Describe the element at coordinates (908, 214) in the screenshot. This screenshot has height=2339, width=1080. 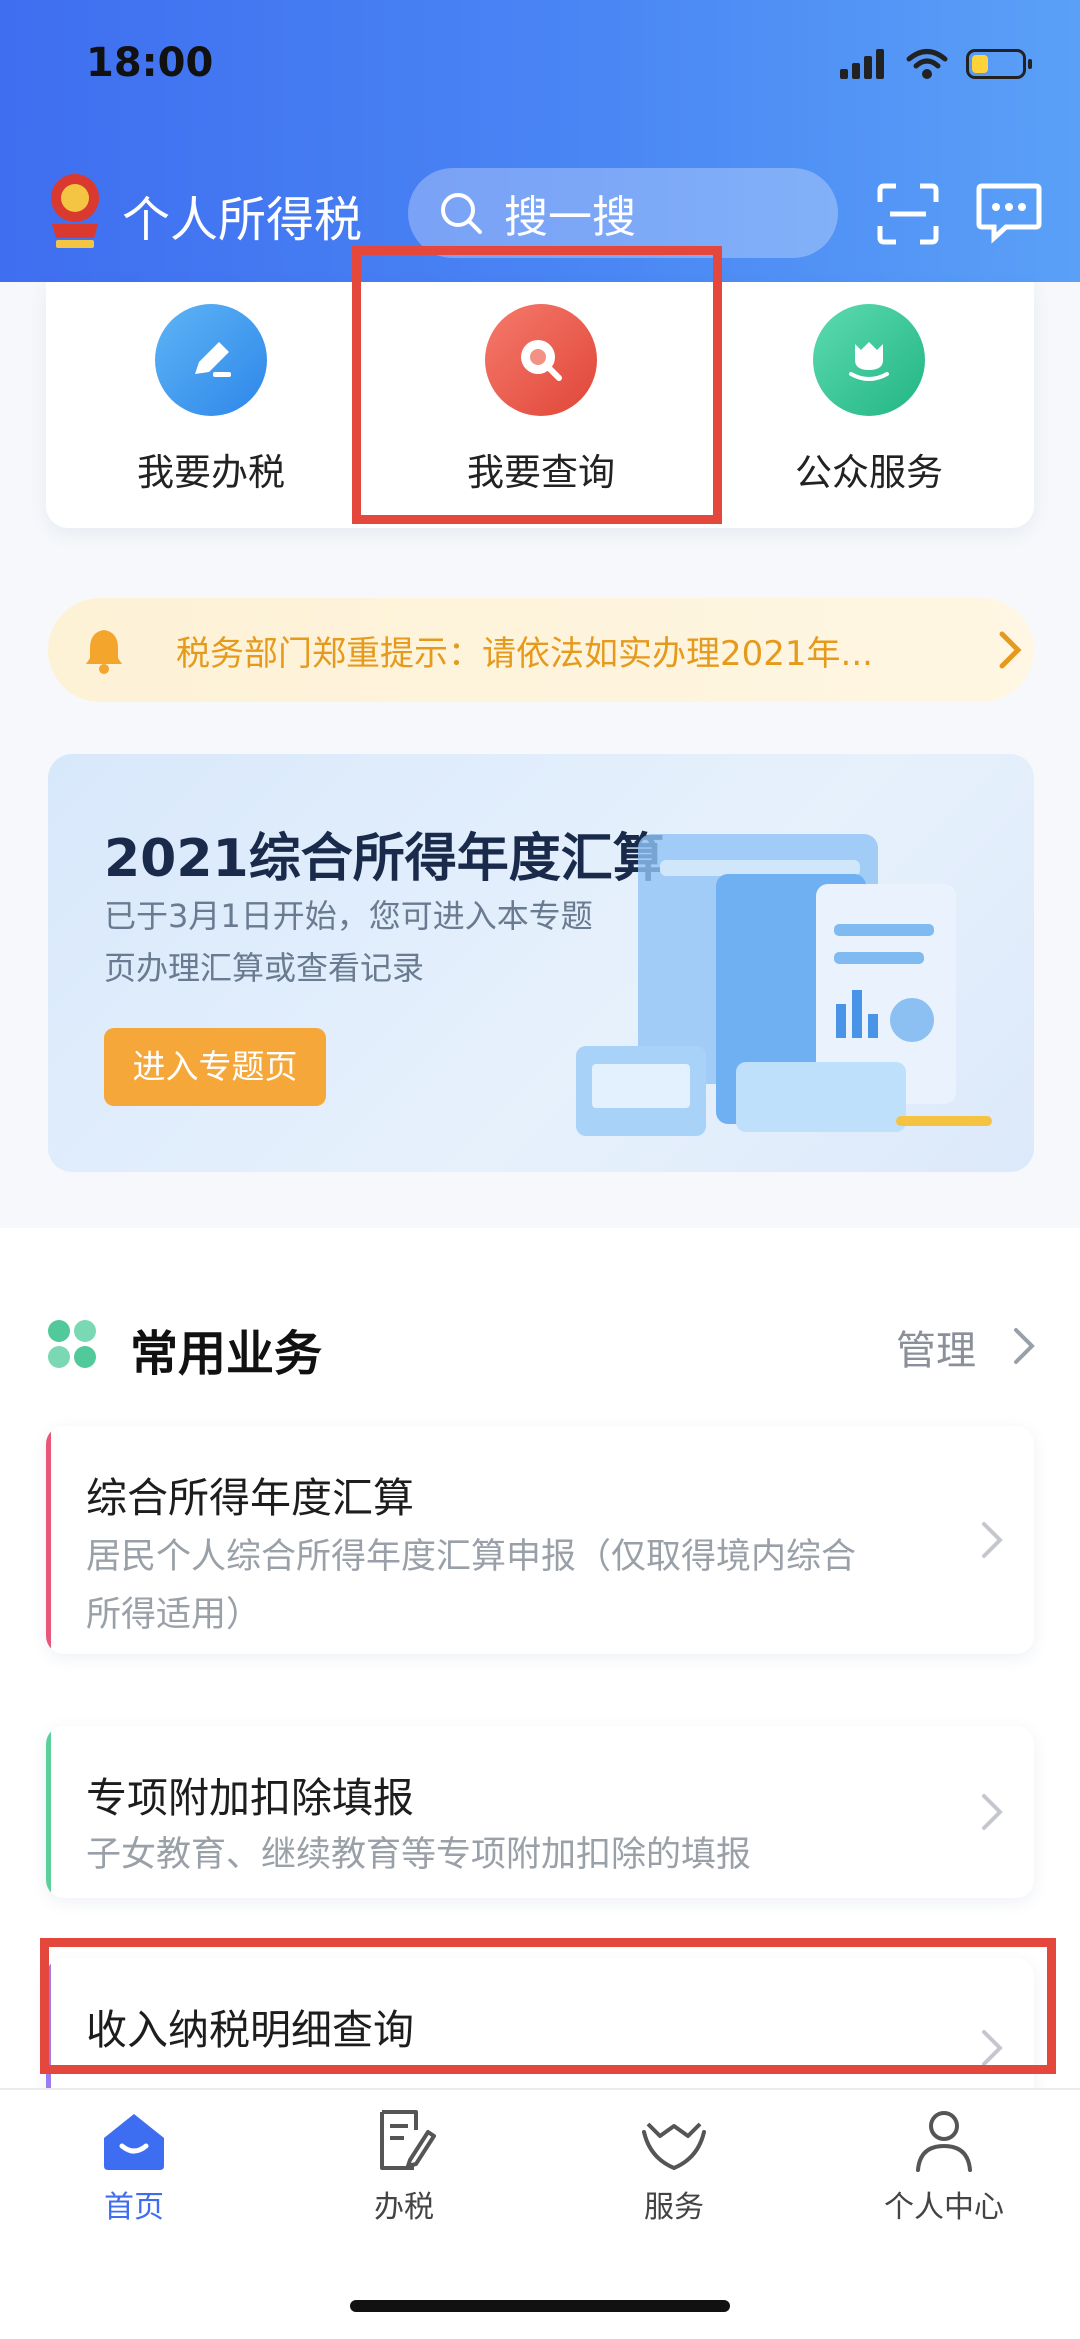
I see `scan-icon` at that location.